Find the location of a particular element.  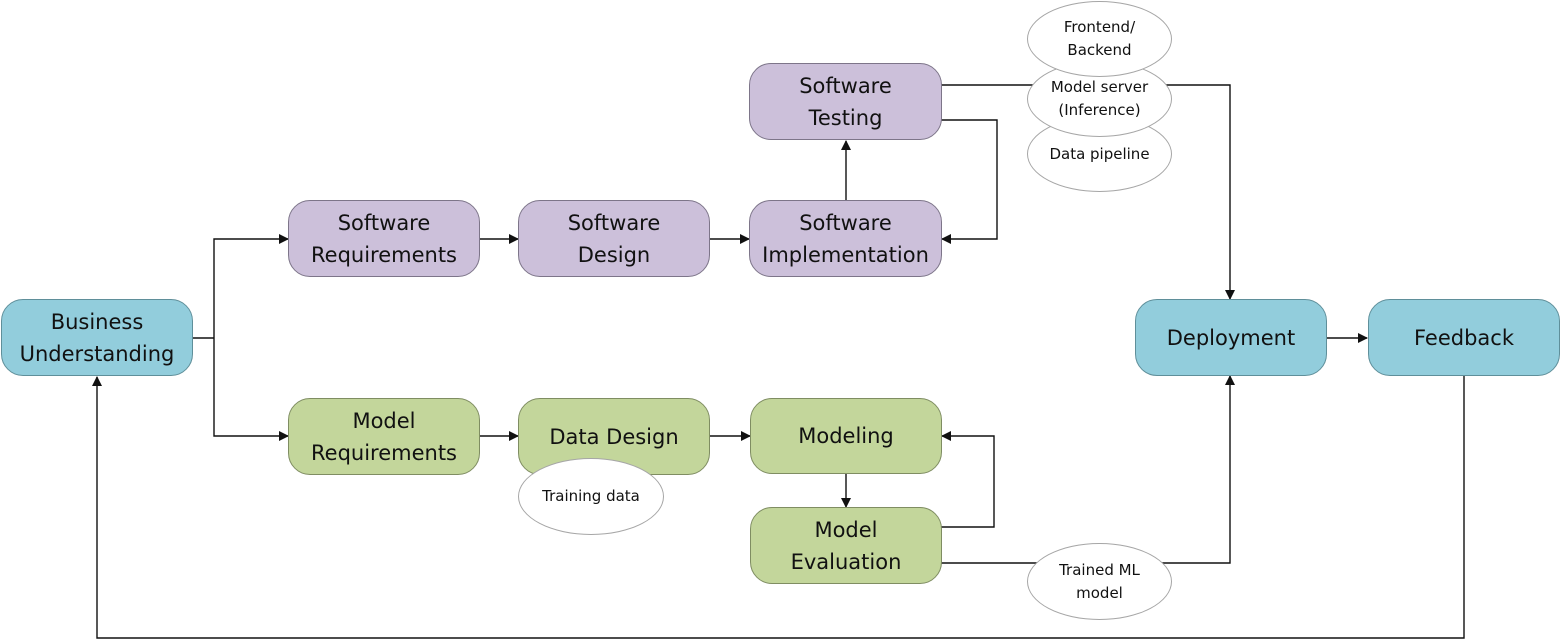

node-software-design: Software Design is located at coordinates (614, 238).